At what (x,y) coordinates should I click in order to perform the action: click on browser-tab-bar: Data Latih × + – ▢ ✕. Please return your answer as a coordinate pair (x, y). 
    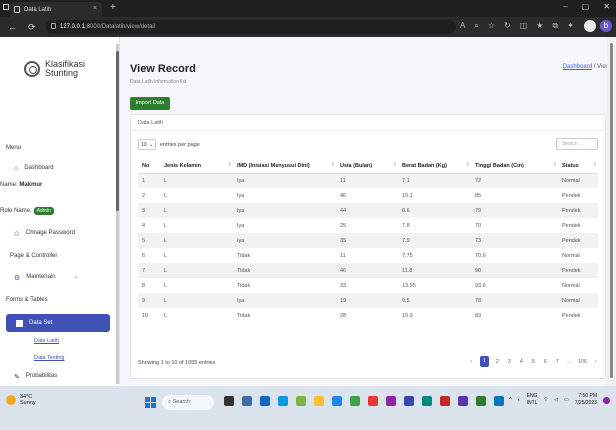
    Looking at the image, I should click on (308, 8).